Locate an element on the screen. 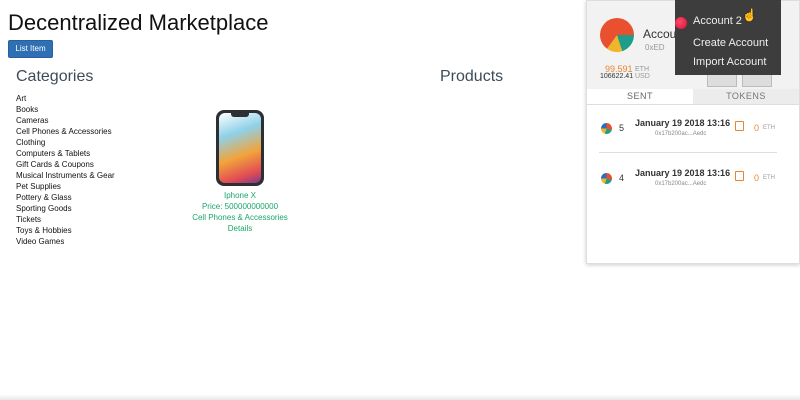  phone-screen-image is located at coordinates (240, 148).